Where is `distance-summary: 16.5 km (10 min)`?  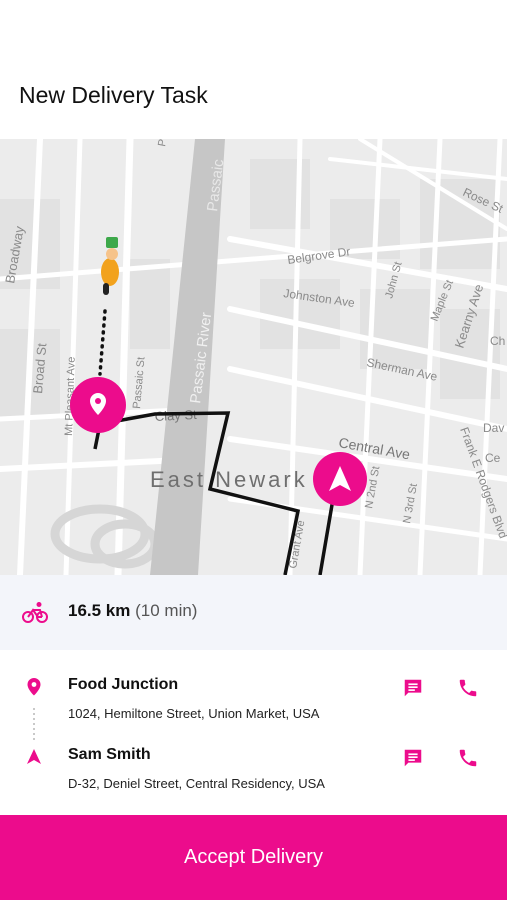
distance-summary: 16.5 km (10 min) is located at coordinates (132, 611).